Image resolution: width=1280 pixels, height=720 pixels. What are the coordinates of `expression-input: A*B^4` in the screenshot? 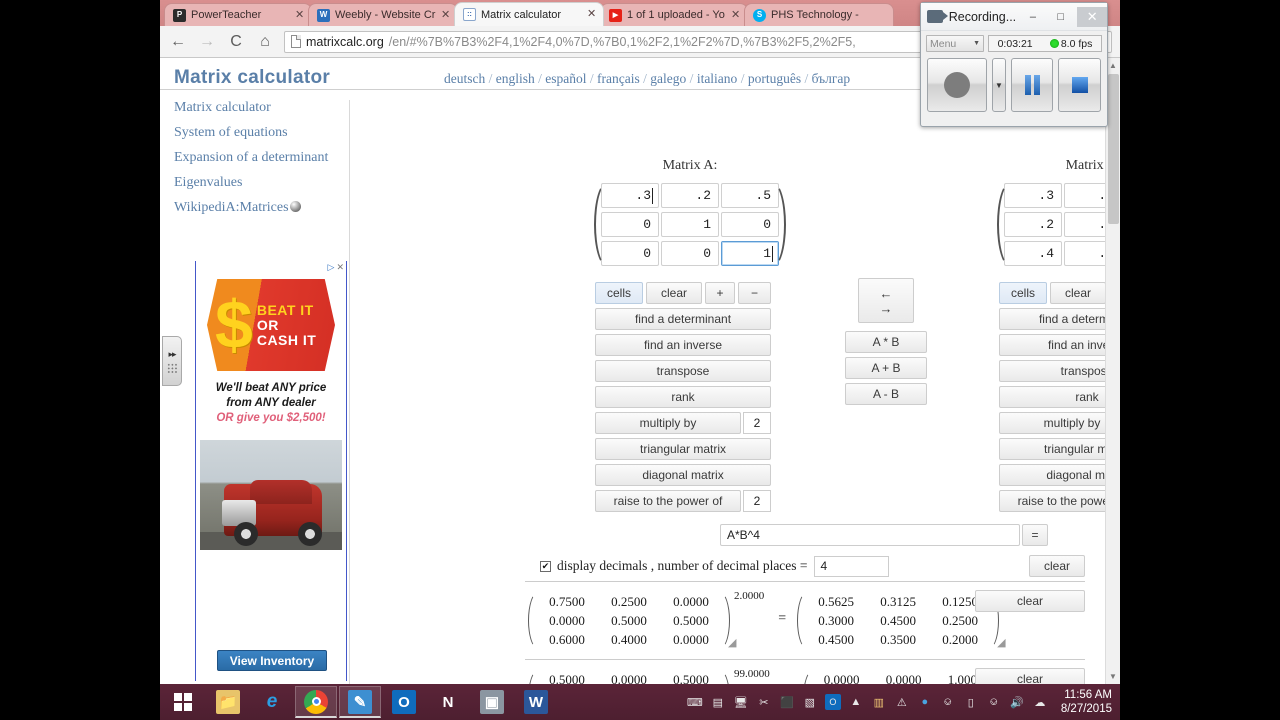 It's located at (870, 535).